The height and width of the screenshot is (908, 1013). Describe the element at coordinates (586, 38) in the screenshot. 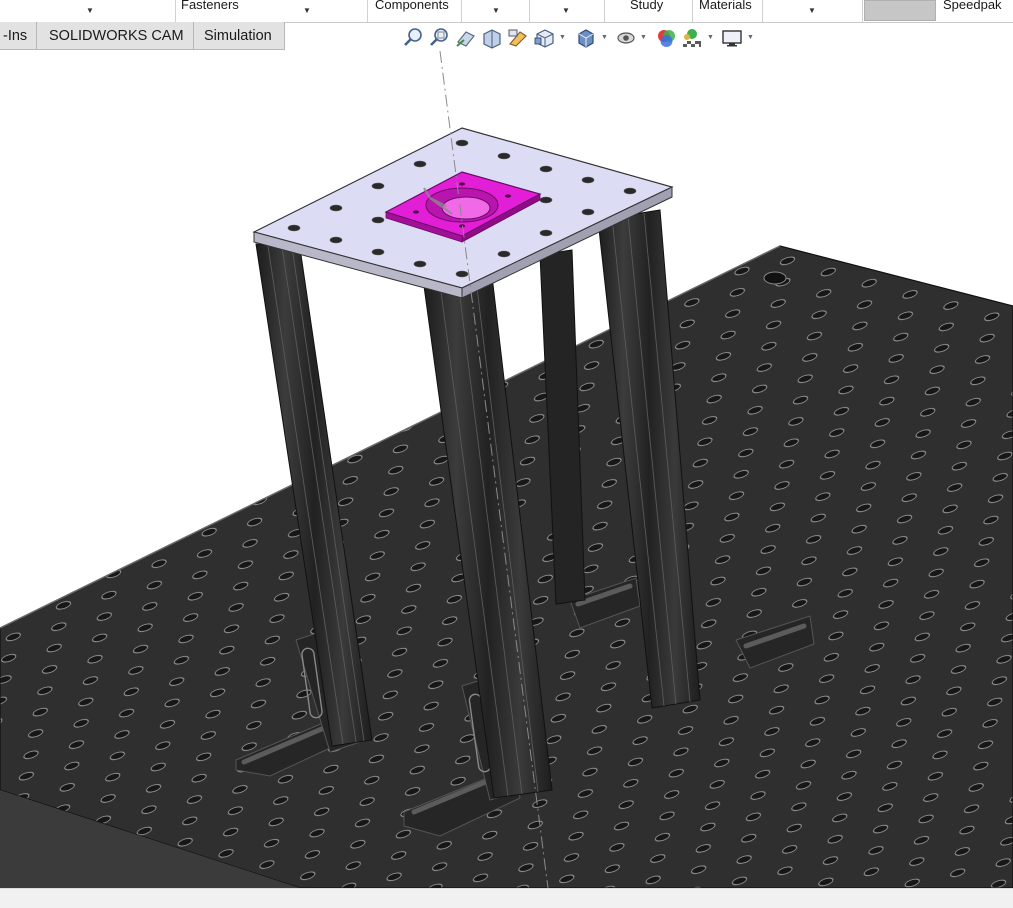

I see `display-style-icon` at that location.